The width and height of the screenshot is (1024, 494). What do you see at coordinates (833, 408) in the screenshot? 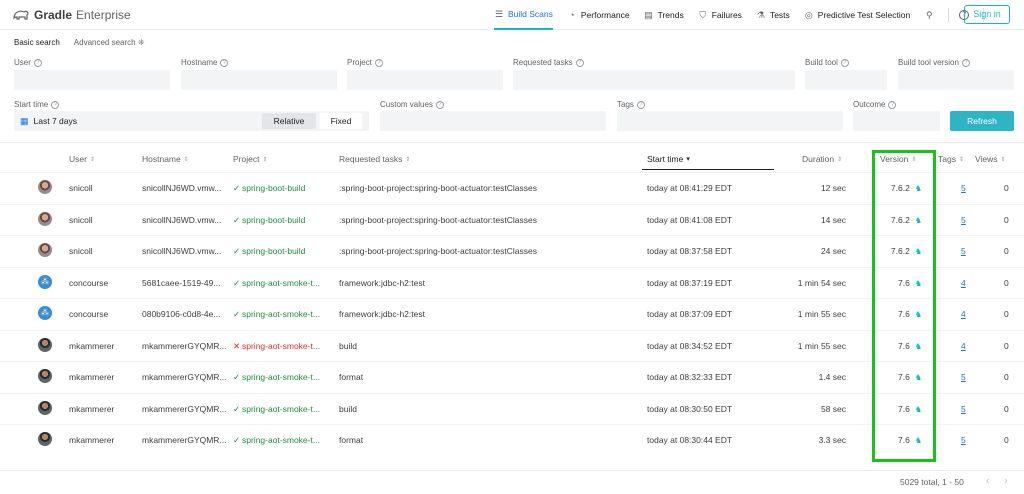
I see `cell-duration: 58 sec` at bounding box center [833, 408].